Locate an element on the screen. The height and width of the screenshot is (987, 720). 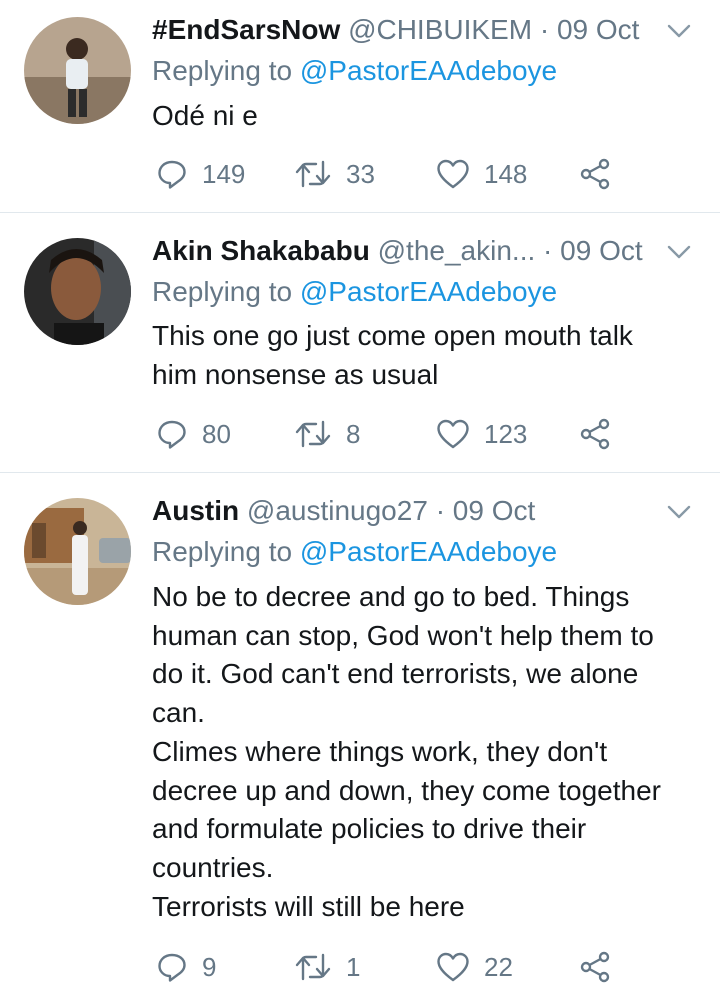
tweet-header: #EndSarsNow @CHIBUIKEM · 09 Oct is located at coordinates (416, 30).